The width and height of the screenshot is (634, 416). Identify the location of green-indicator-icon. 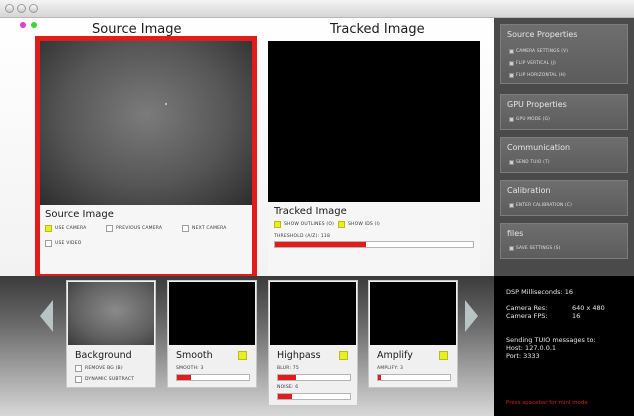
(34, 25).